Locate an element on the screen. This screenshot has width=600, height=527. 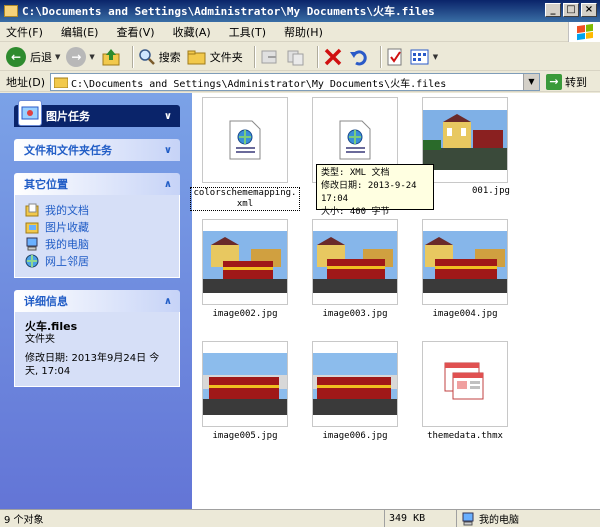
file-item: image003.jpg is located at coordinates (355, 269).